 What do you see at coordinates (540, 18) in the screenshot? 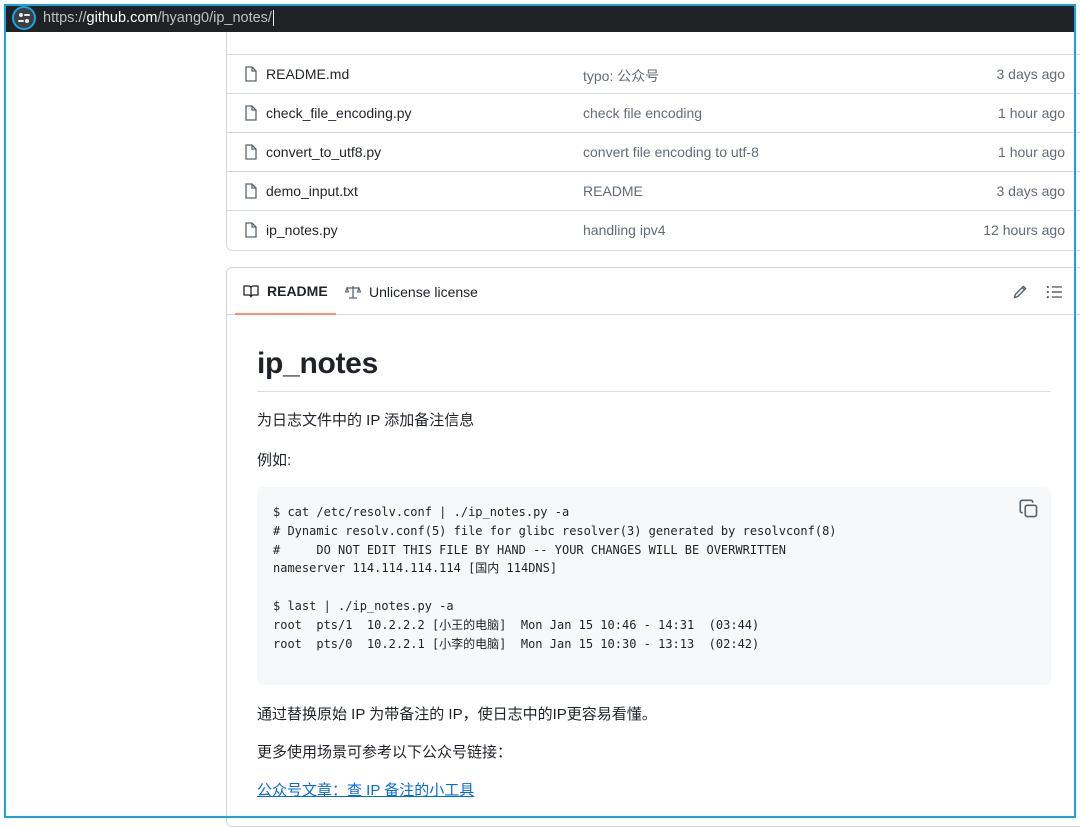
I see `address-bar: https://github.com/hyang0/ip_notes/` at bounding box center [540, 18].